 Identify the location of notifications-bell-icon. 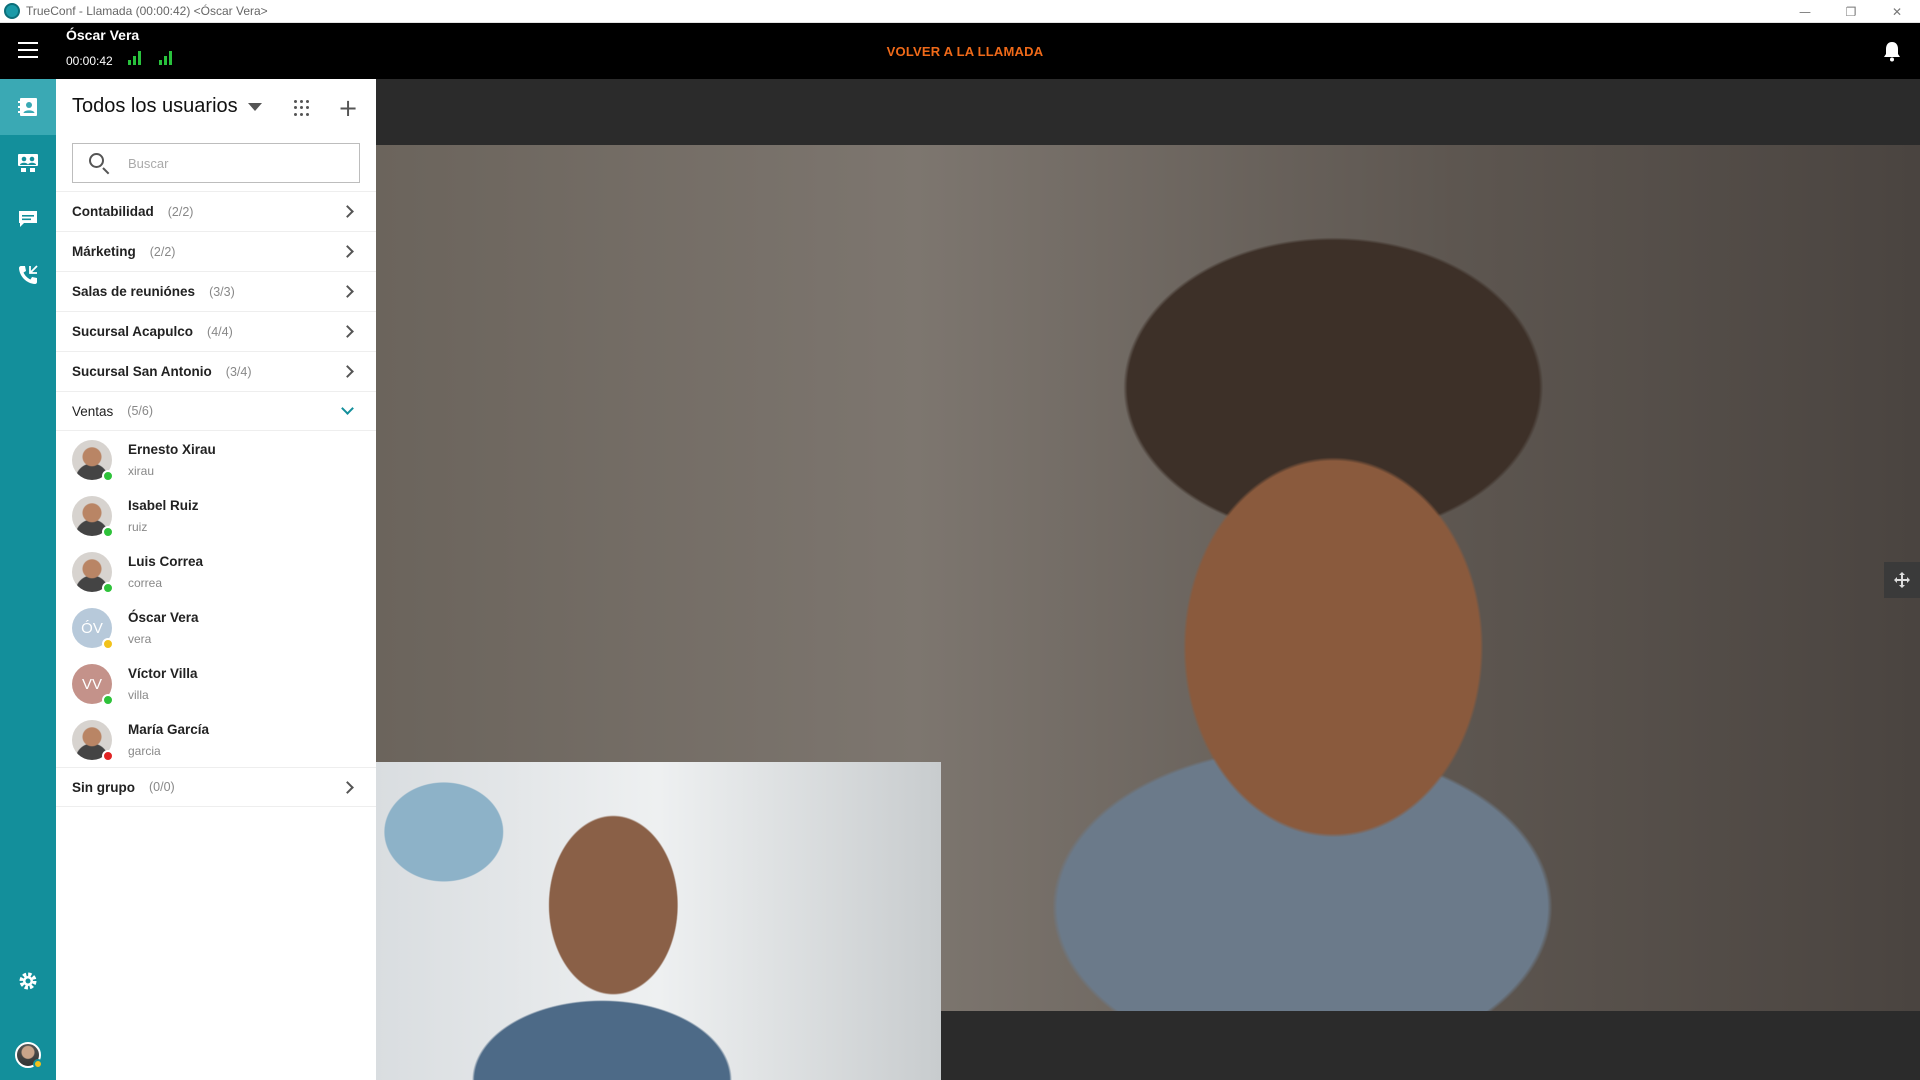
(1892, 51).